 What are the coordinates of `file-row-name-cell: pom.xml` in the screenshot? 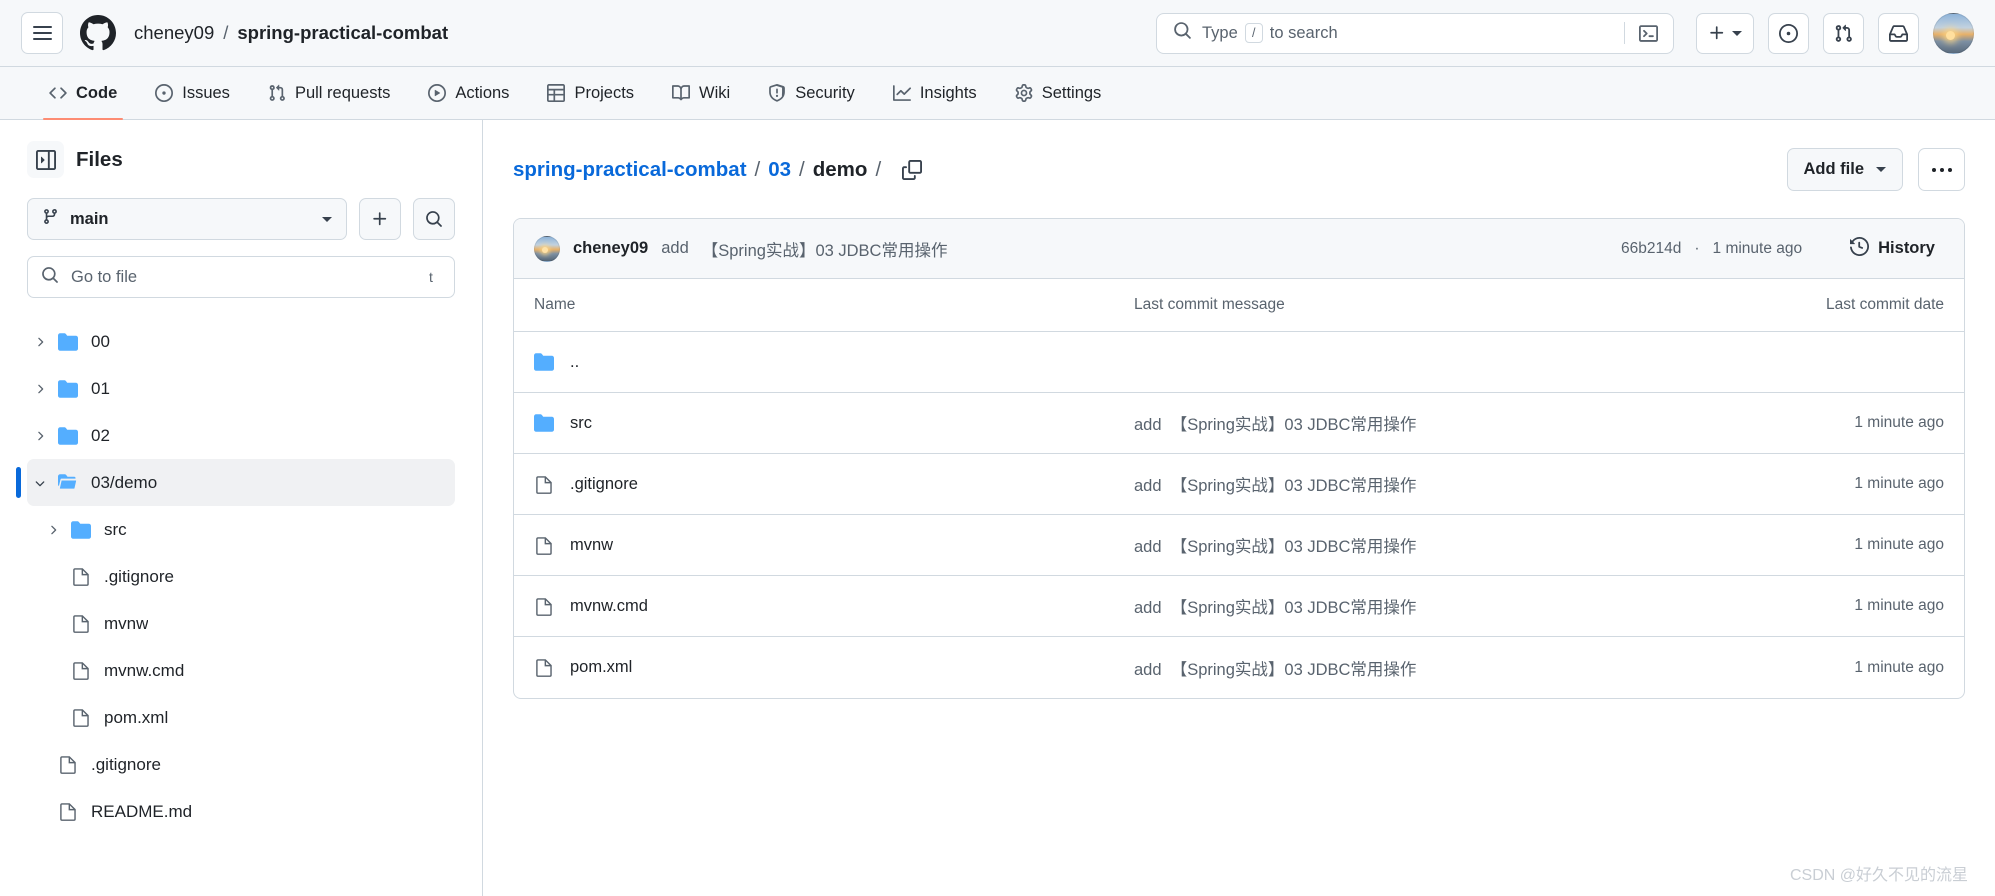 It's located at (834, 667).